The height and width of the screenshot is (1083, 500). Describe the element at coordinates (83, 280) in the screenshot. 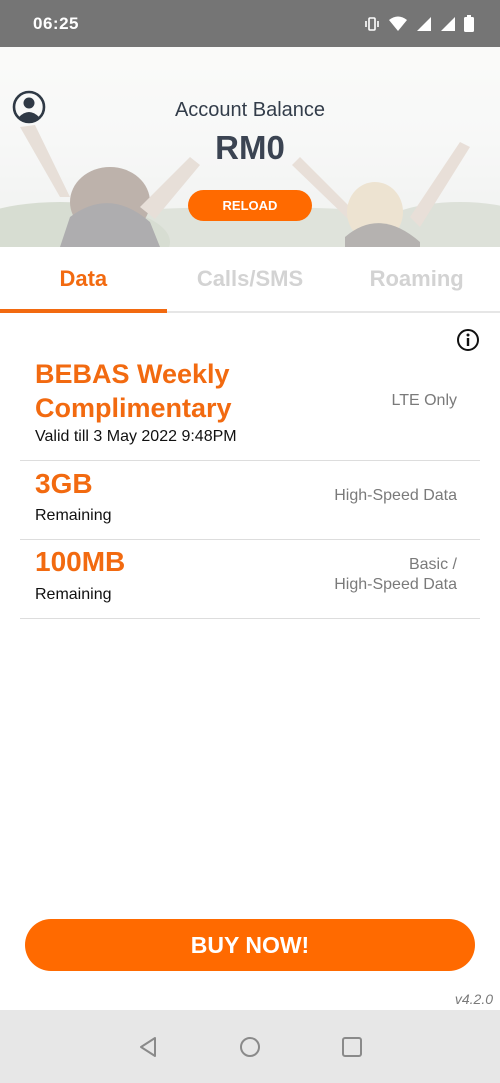

I see `tab-data: Data` at that location.